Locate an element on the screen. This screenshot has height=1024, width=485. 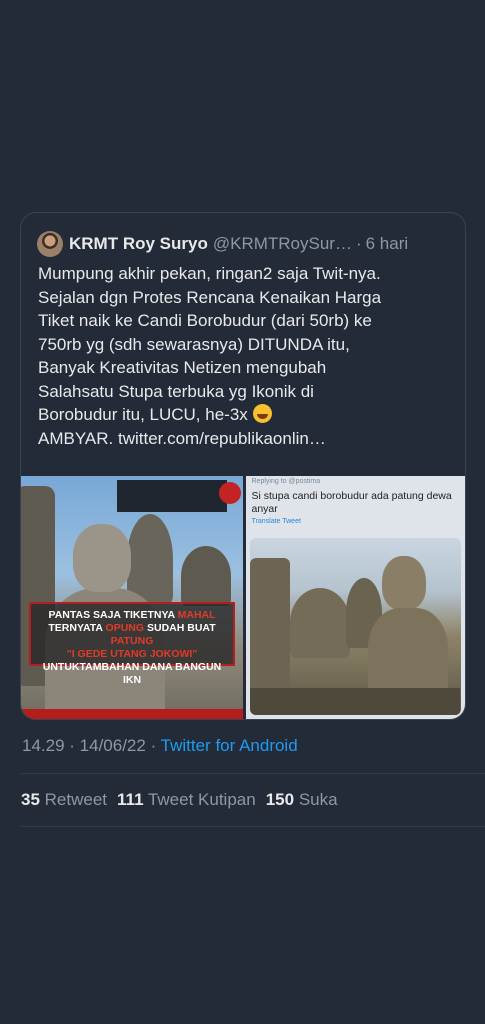
retweets-stat: 35 Retweet is located at coordinates (64, 800).